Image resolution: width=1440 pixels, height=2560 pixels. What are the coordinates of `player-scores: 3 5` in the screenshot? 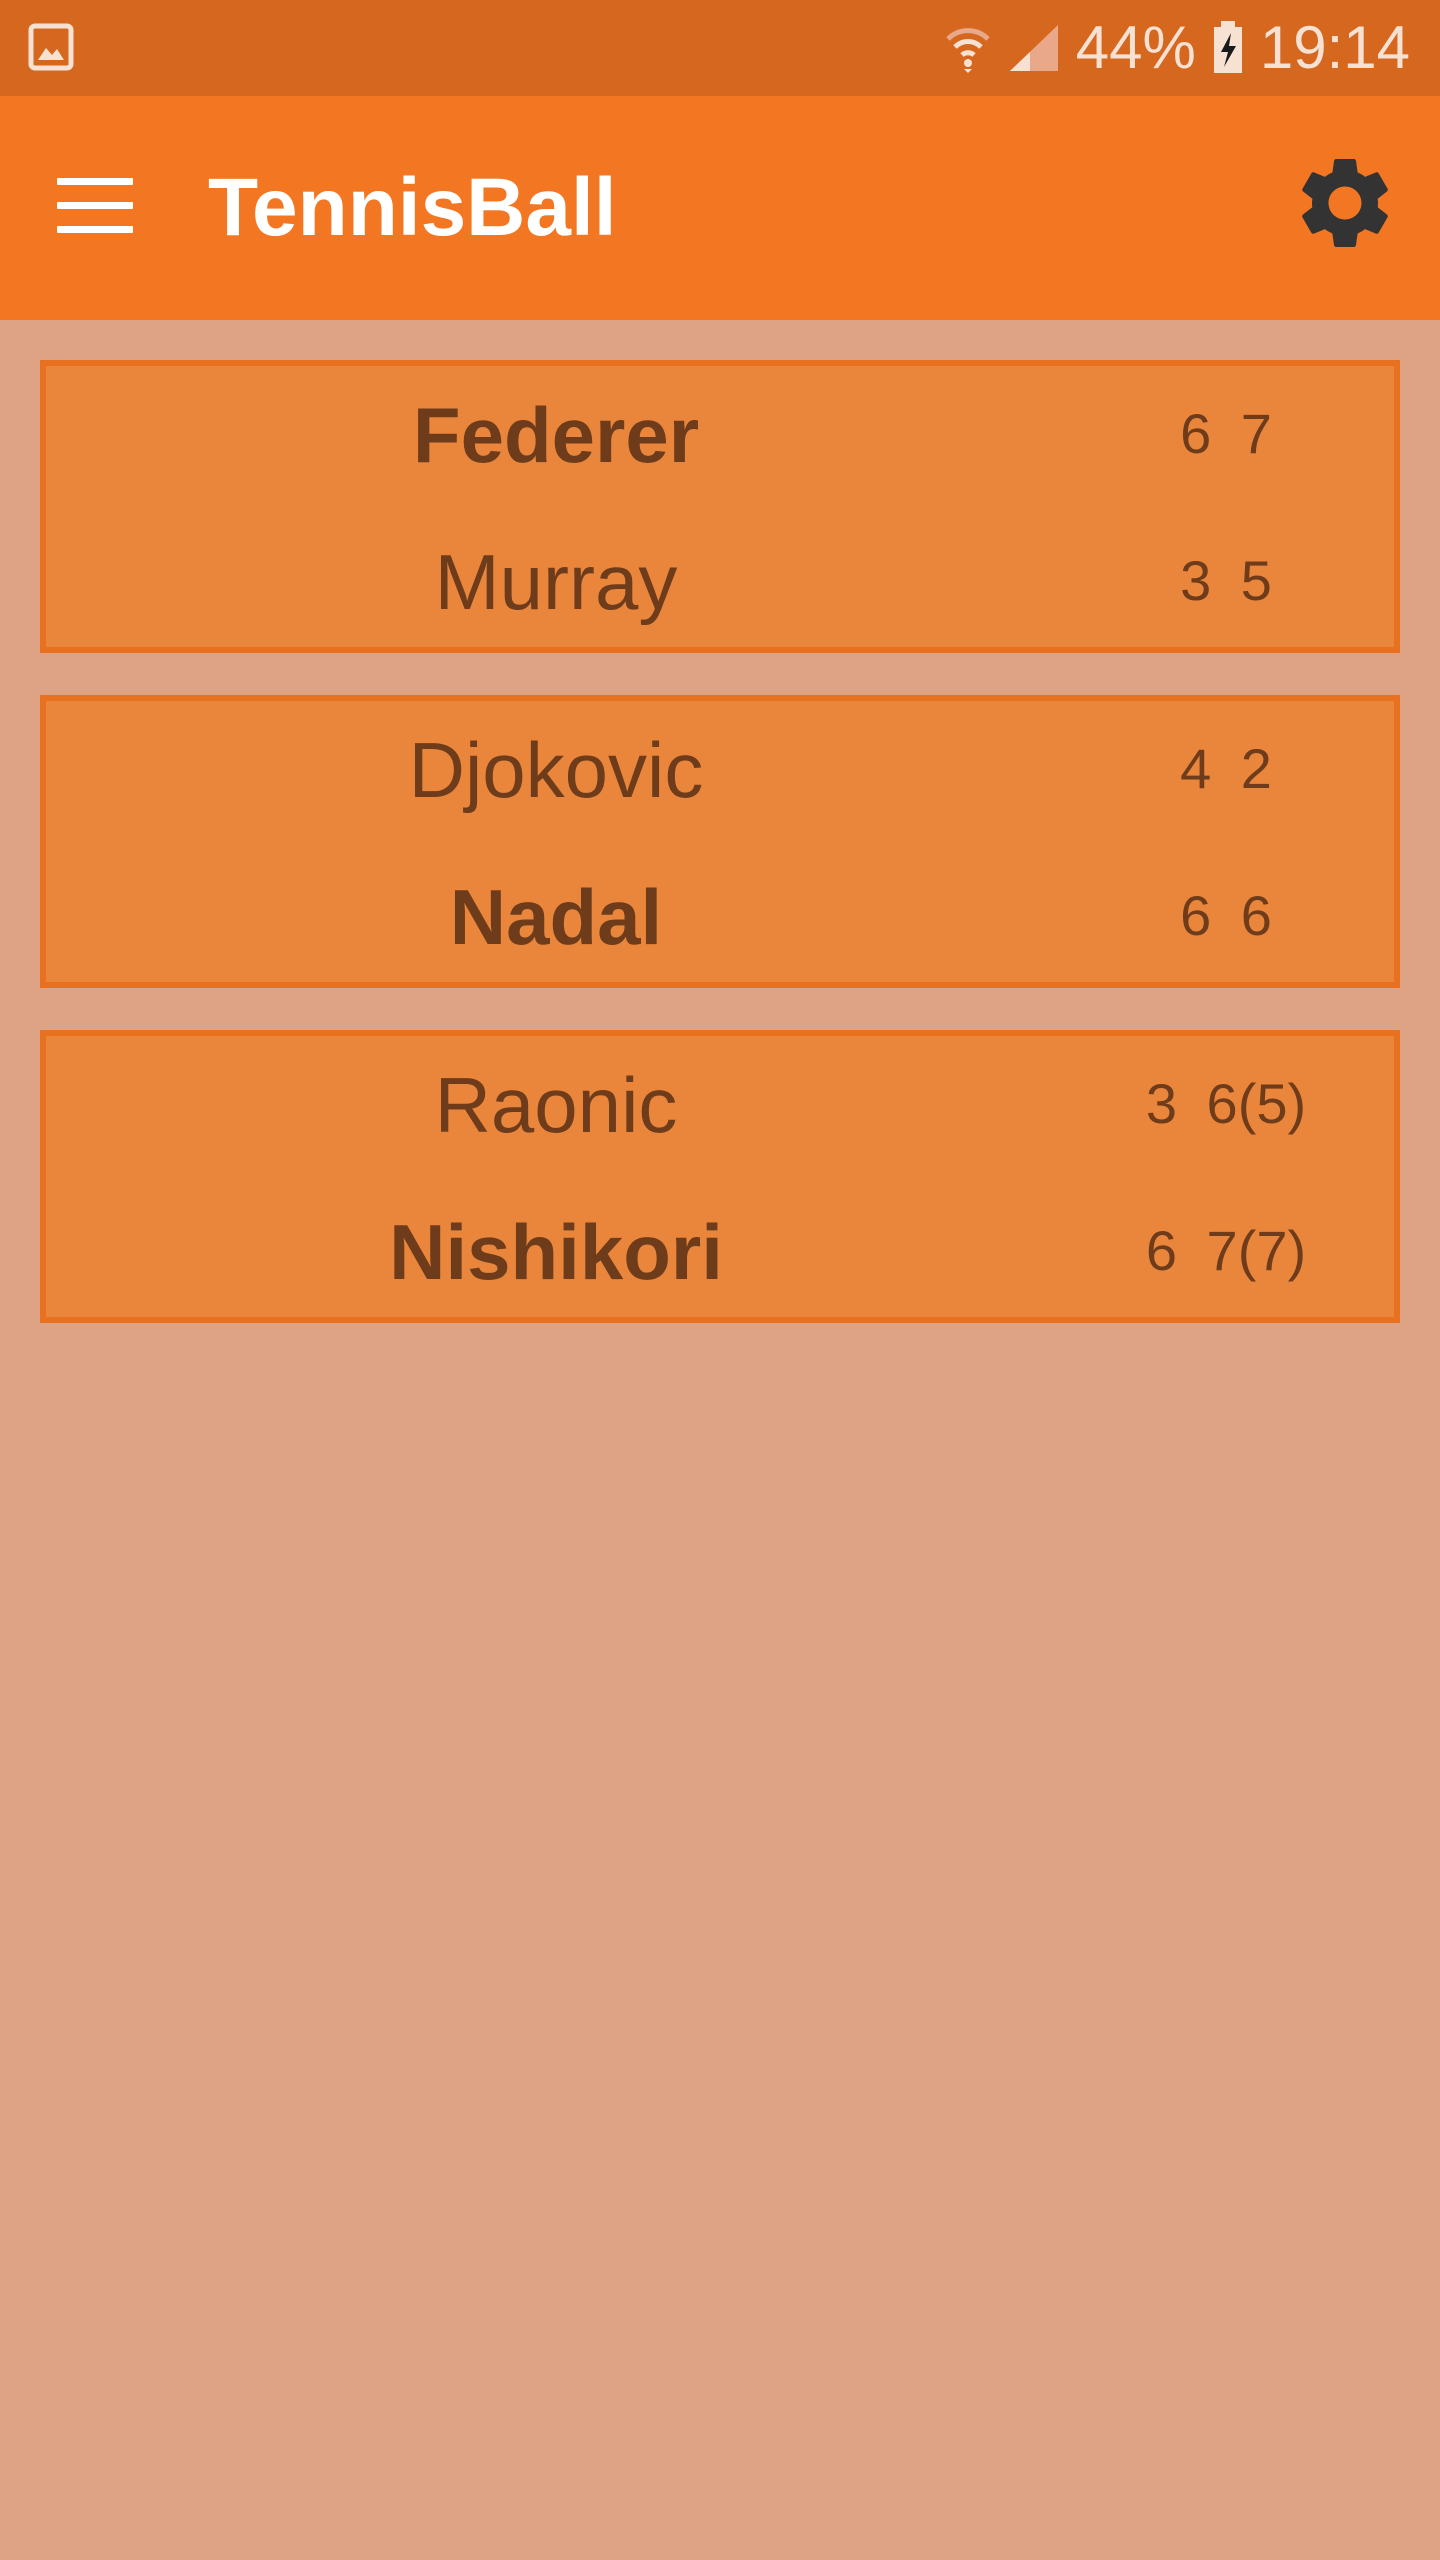 It's located at (1226, 580).